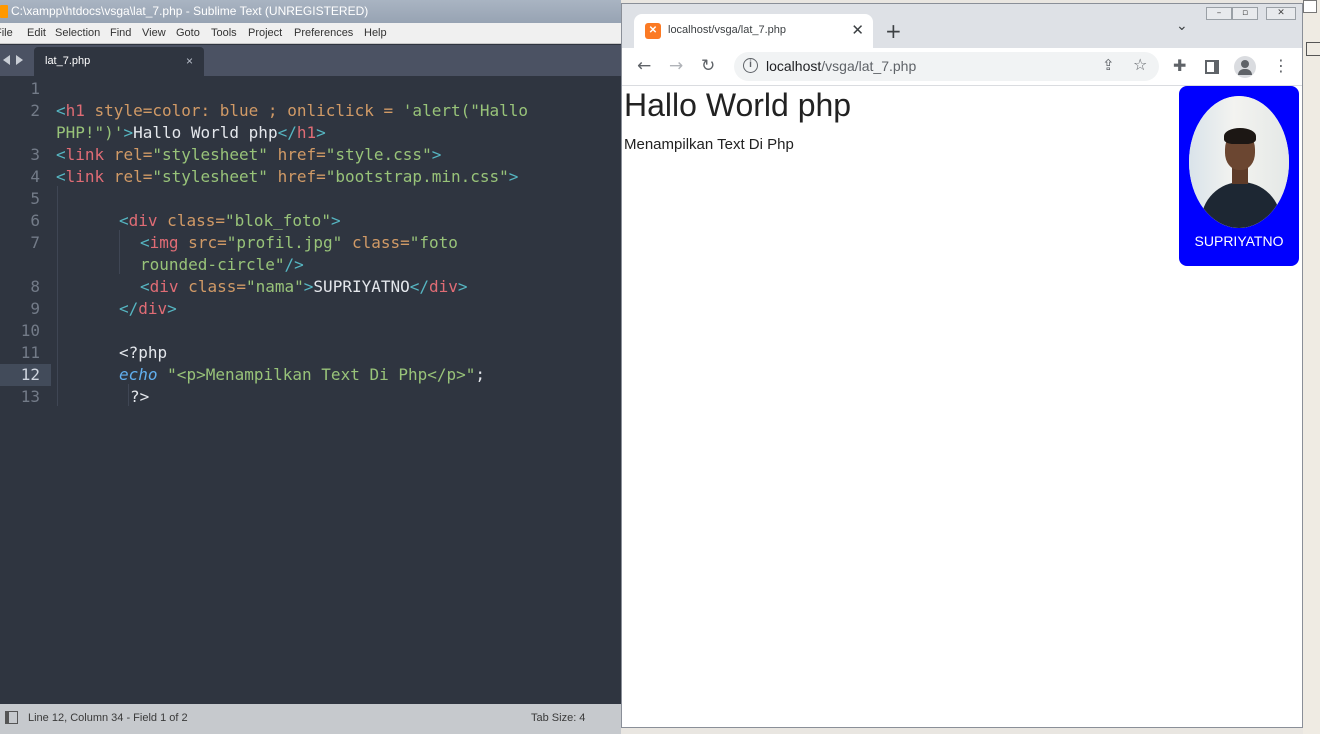 Image resolution: width=1320 pixels, height=734 pixels. I want to click on code-token: "blok_foto", so click(277, 220).